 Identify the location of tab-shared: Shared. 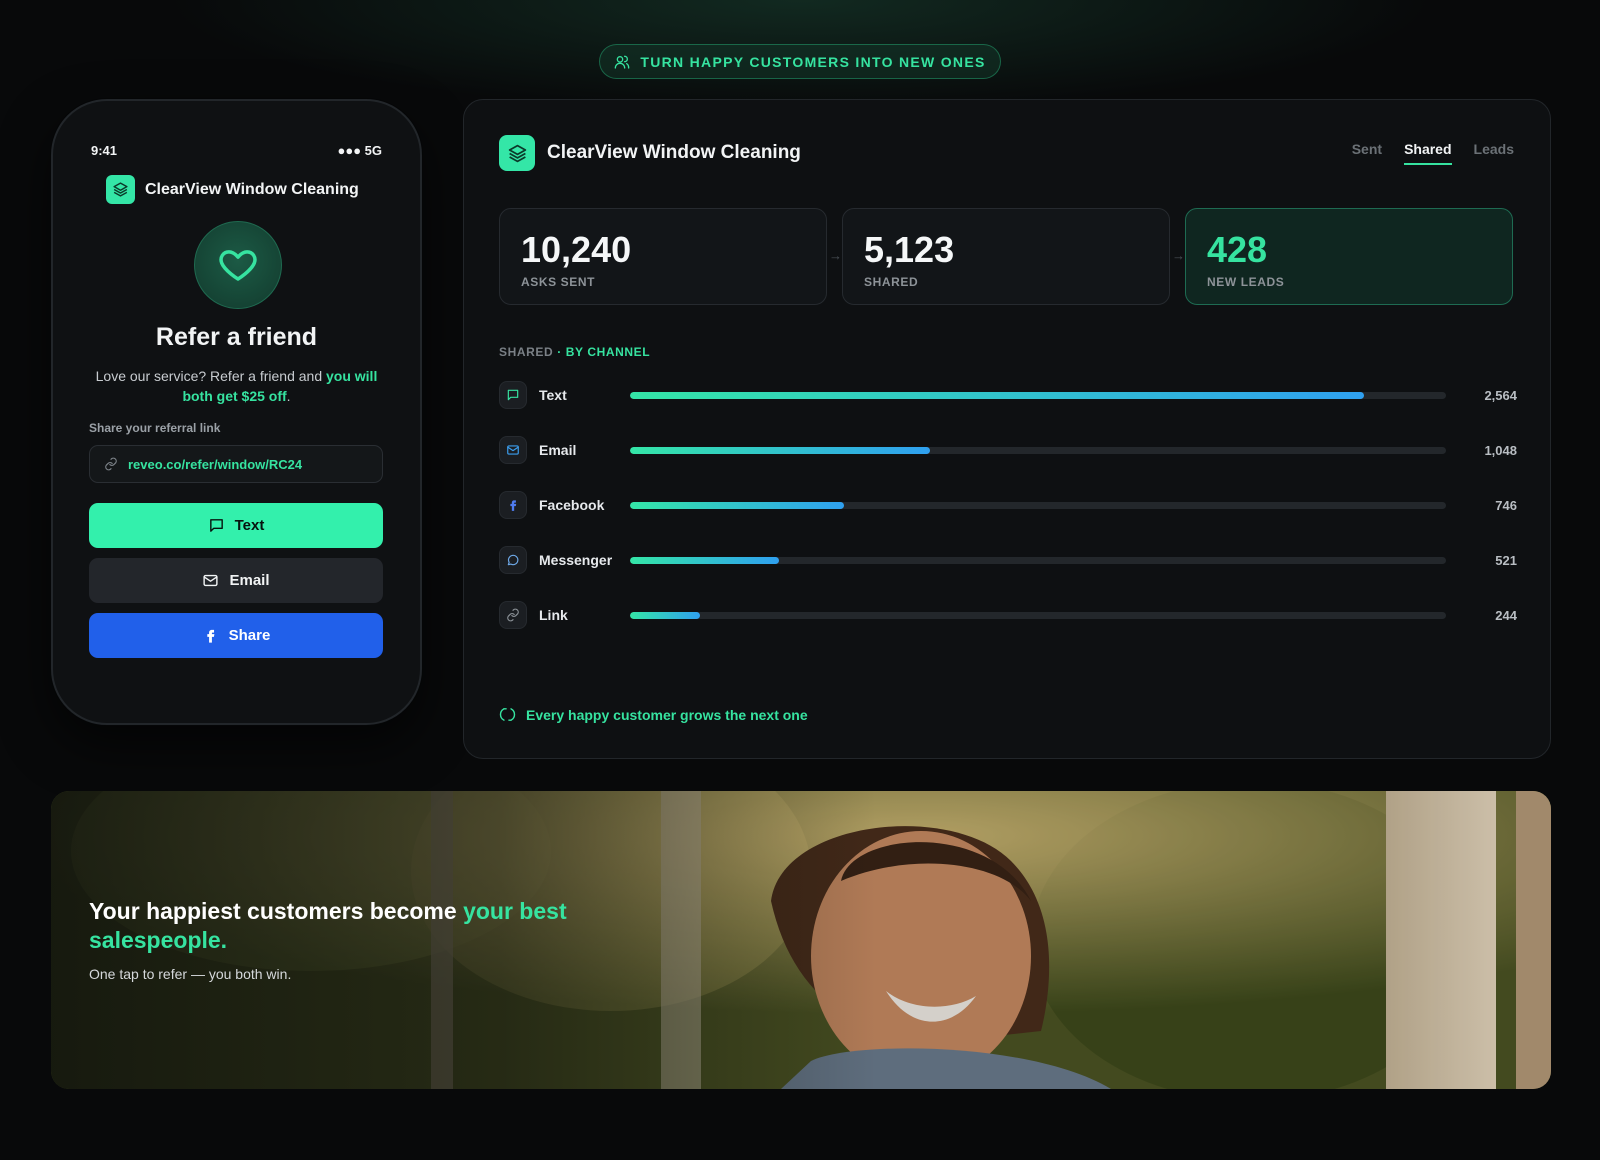
(1428, 153).